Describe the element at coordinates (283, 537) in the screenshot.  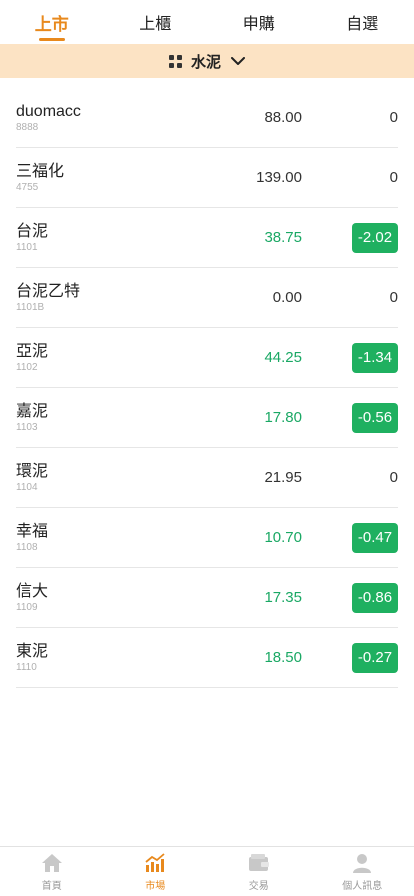
I see `stock-price: 10.70` at that location.